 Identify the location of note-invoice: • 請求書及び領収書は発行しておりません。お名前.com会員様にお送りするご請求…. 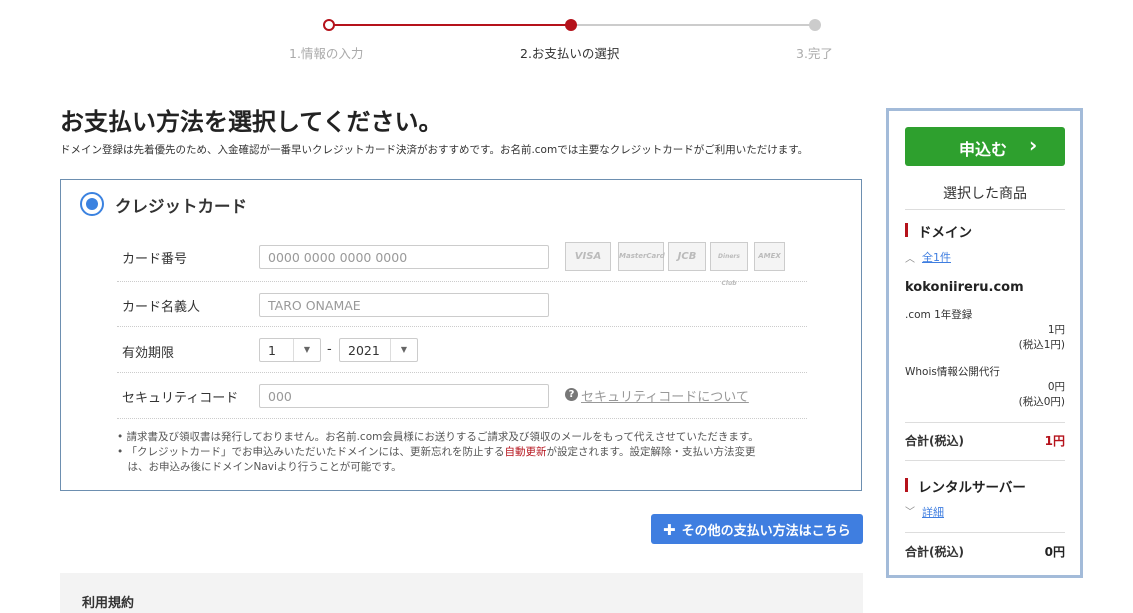
(438, 437).